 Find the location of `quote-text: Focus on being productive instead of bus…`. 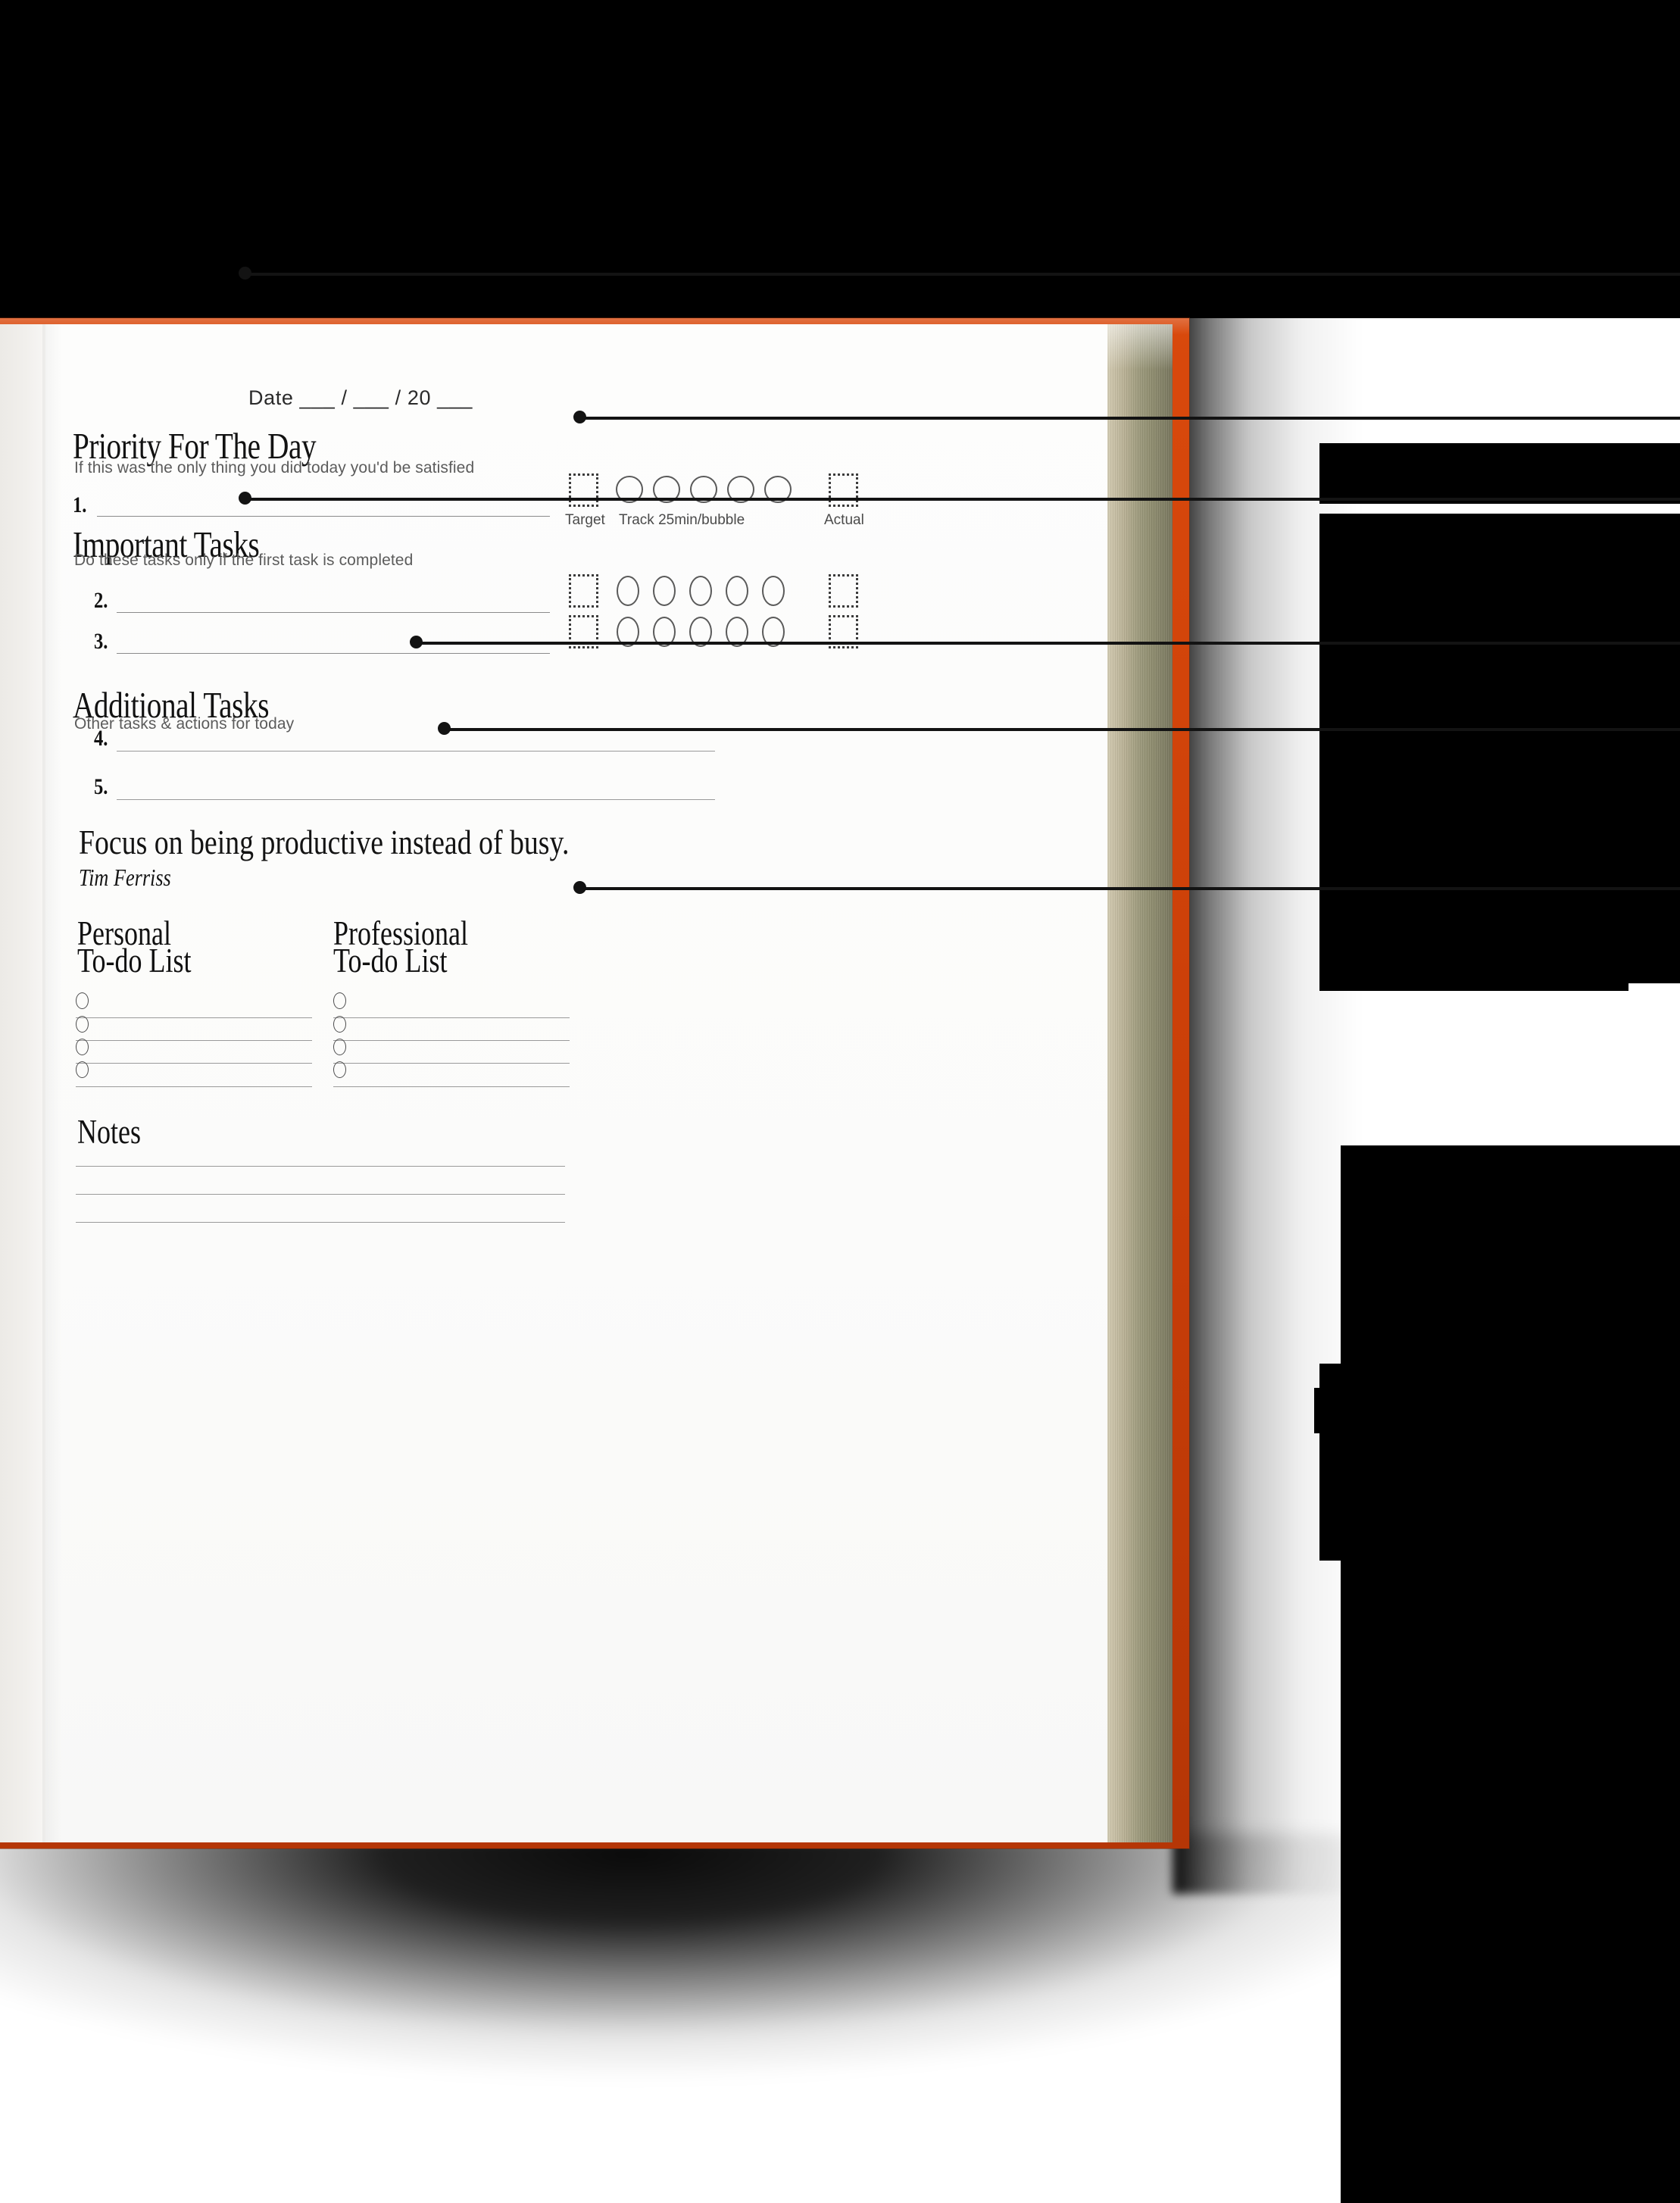

quote-text: Focus on being productive instead of bus… is located at coordinates (324, 842).